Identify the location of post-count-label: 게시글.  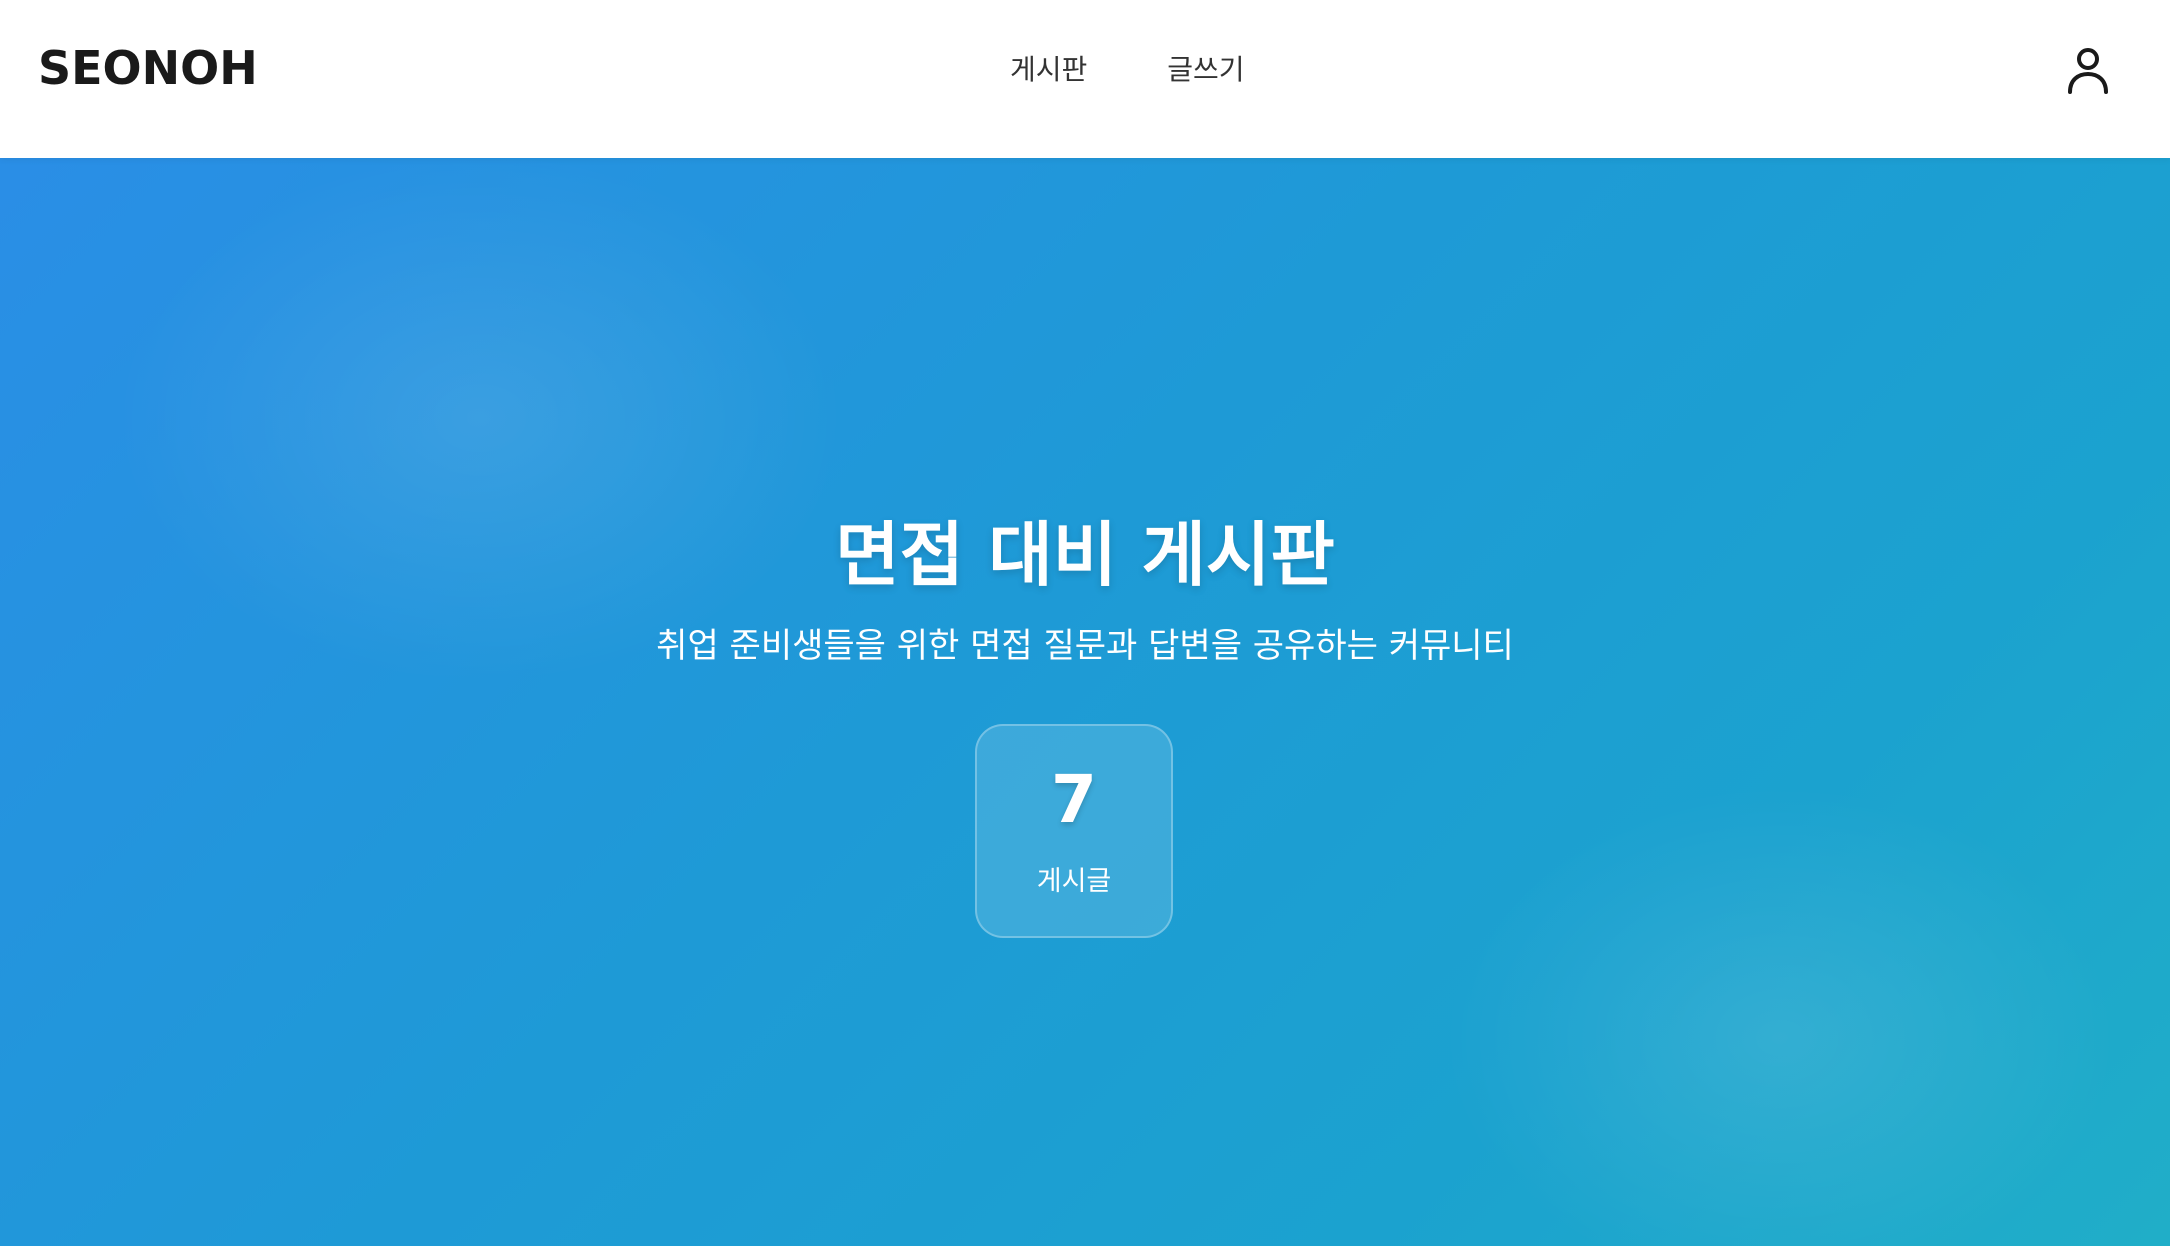
(1074, 881).